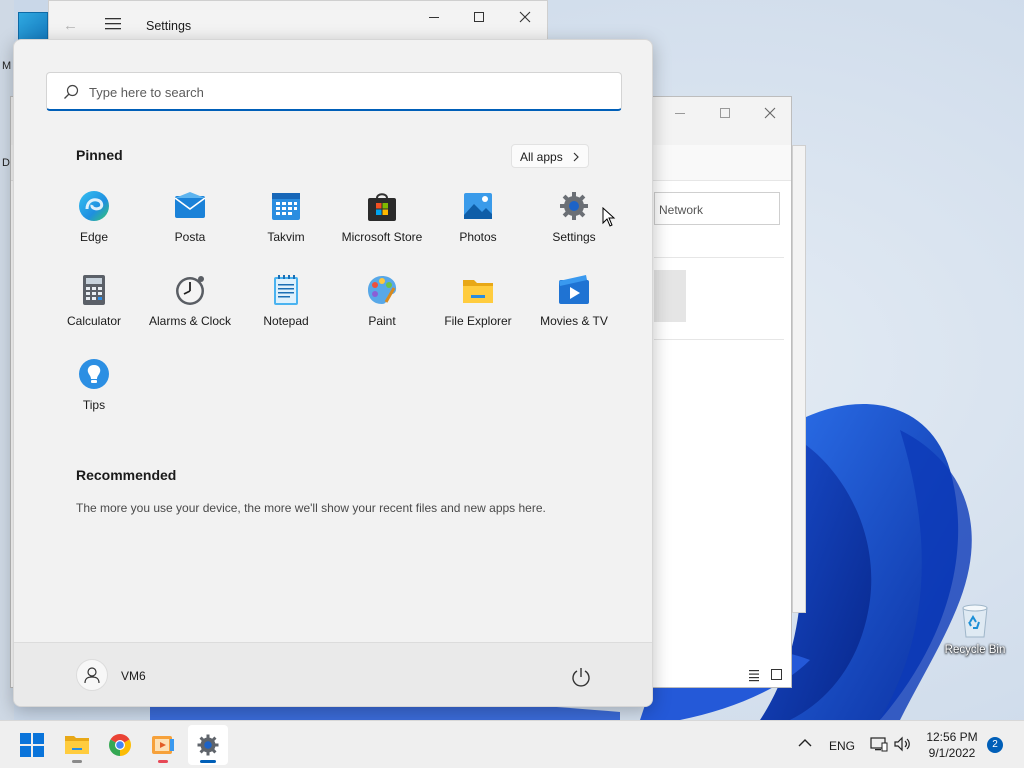 The width and height of the screenshot is (1024, 768). I want to click on taskbar: ENG 12:56 PM 9/1/2022 2, so click(512, 744).